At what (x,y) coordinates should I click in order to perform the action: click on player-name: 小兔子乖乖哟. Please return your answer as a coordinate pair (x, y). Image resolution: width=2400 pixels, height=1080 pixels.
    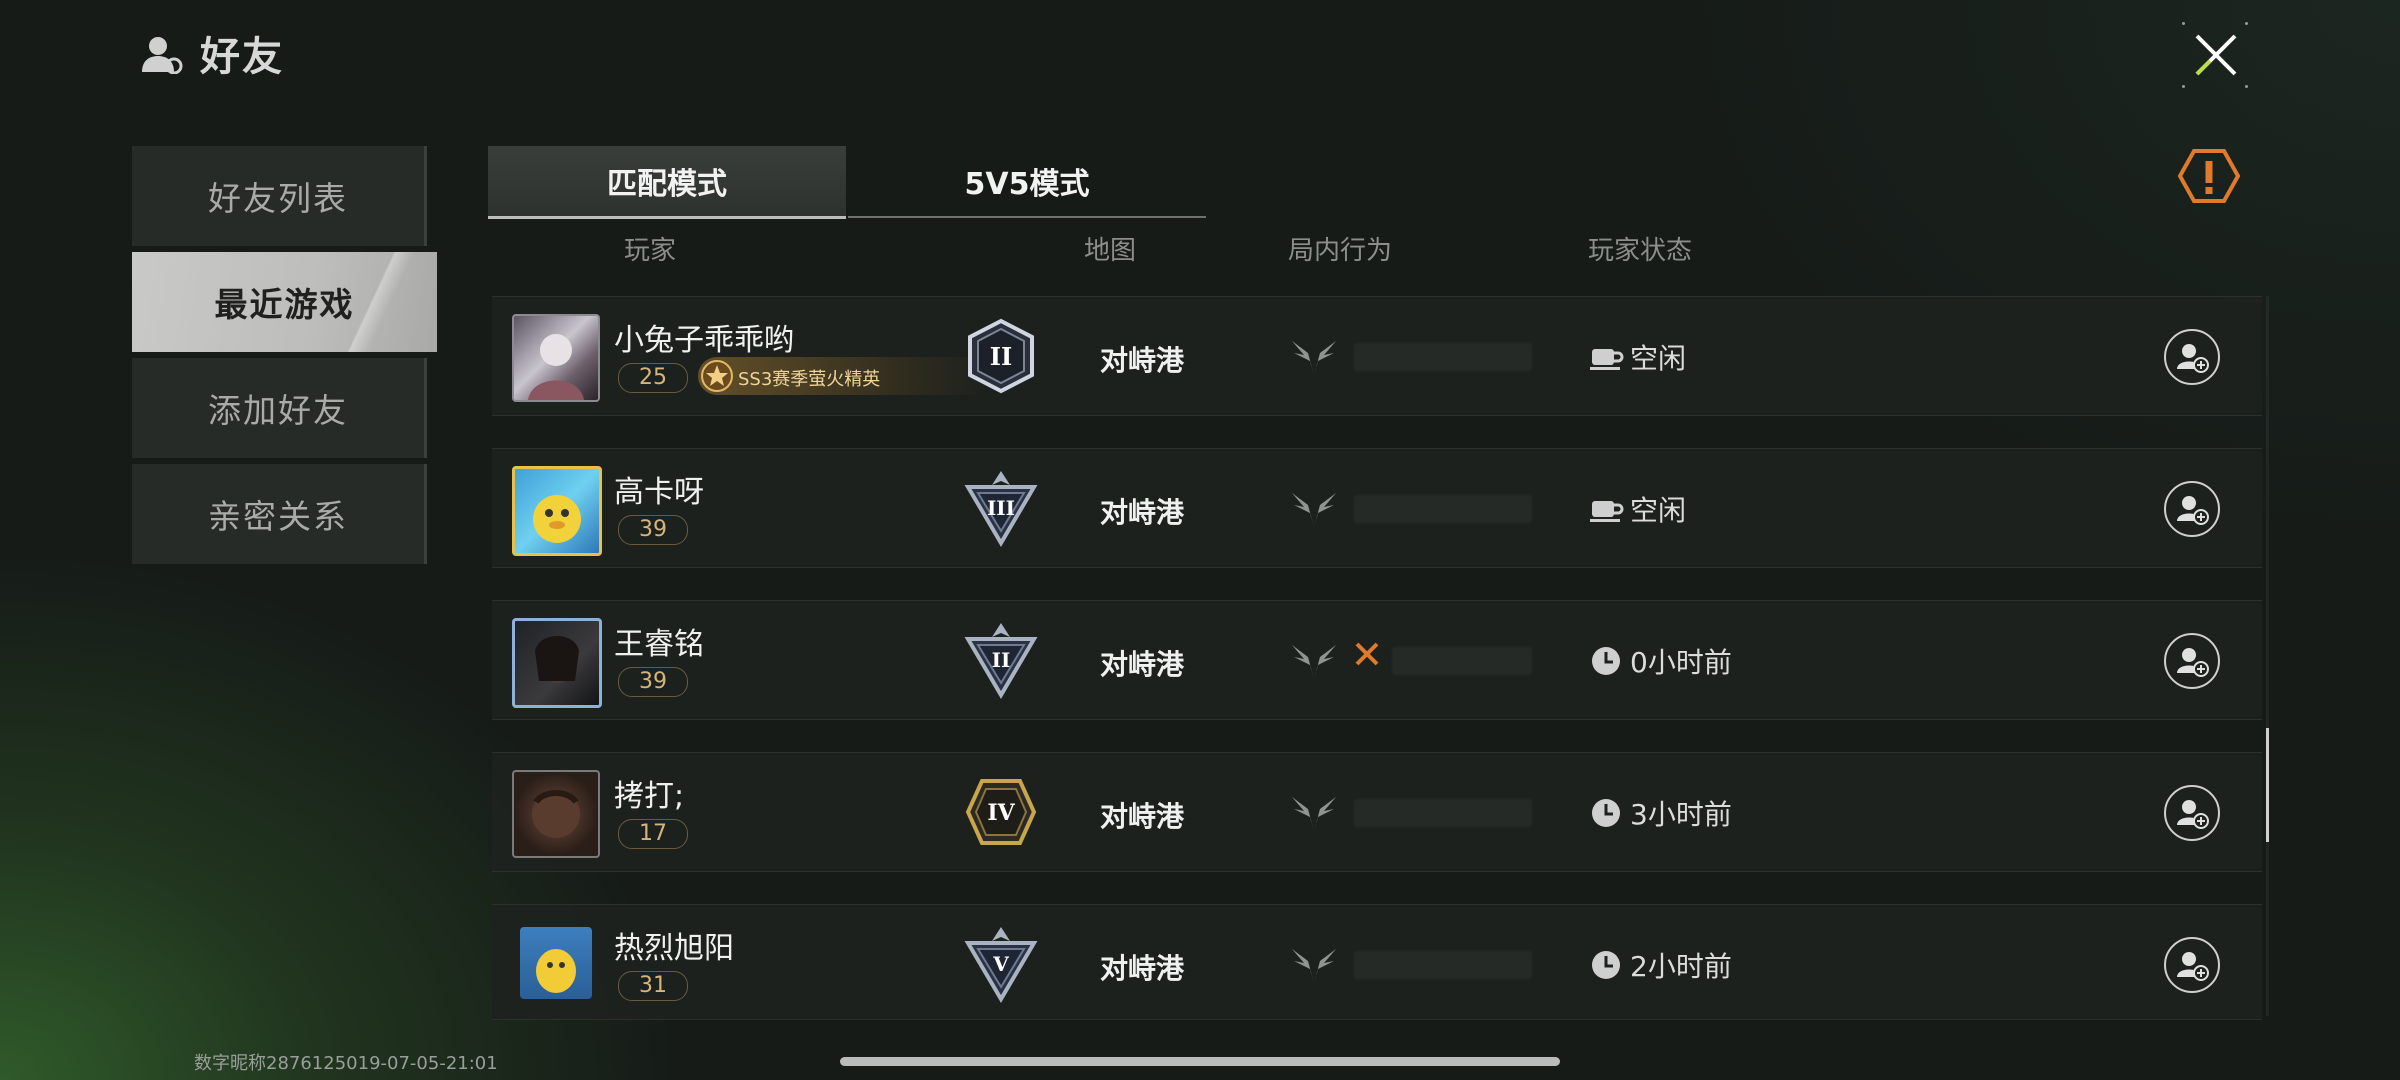
    Looking at the image, I should click on (704, 340).